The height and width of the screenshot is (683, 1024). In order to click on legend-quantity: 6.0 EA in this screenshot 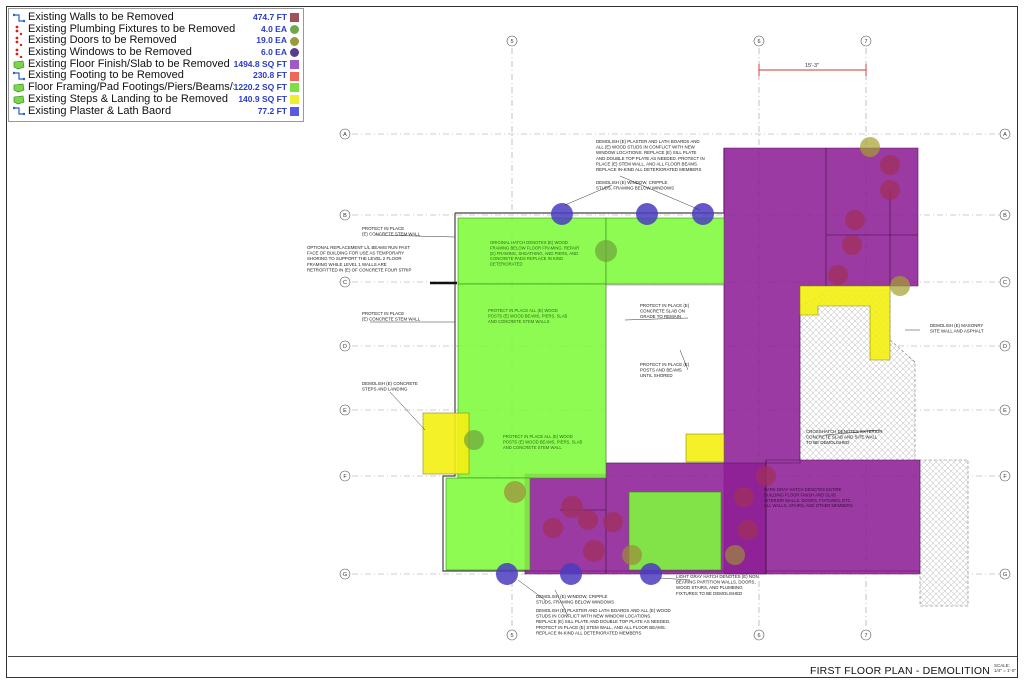, I will do `click(274, 52)`.